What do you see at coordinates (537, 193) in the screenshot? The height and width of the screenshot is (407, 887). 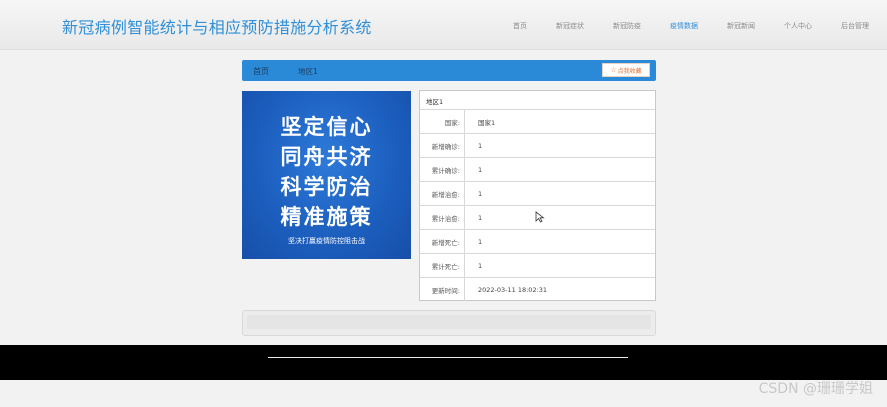 I see `table-row: 新增治愈: 1` at bounding box center [537, 193].